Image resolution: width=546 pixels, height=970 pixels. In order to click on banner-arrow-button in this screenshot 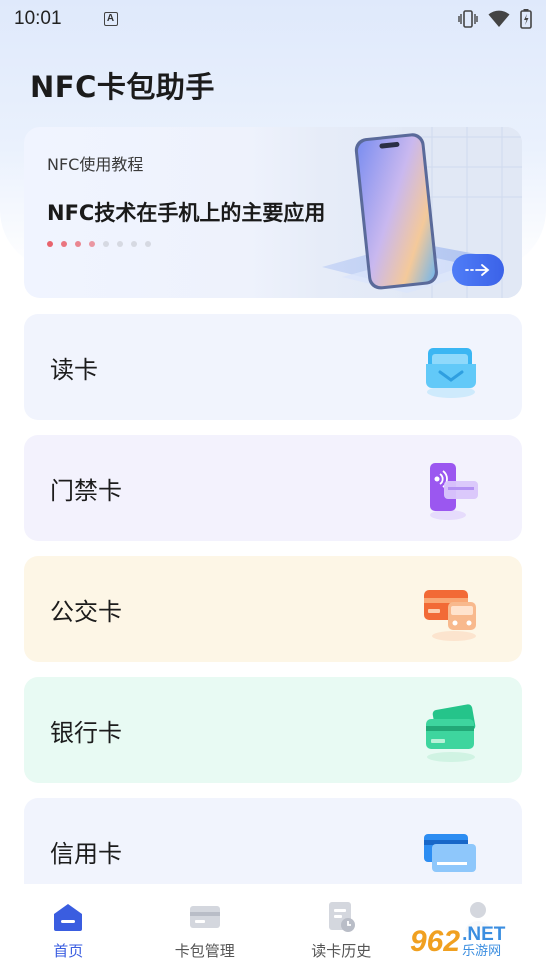, I will do `click(478, 270)`.